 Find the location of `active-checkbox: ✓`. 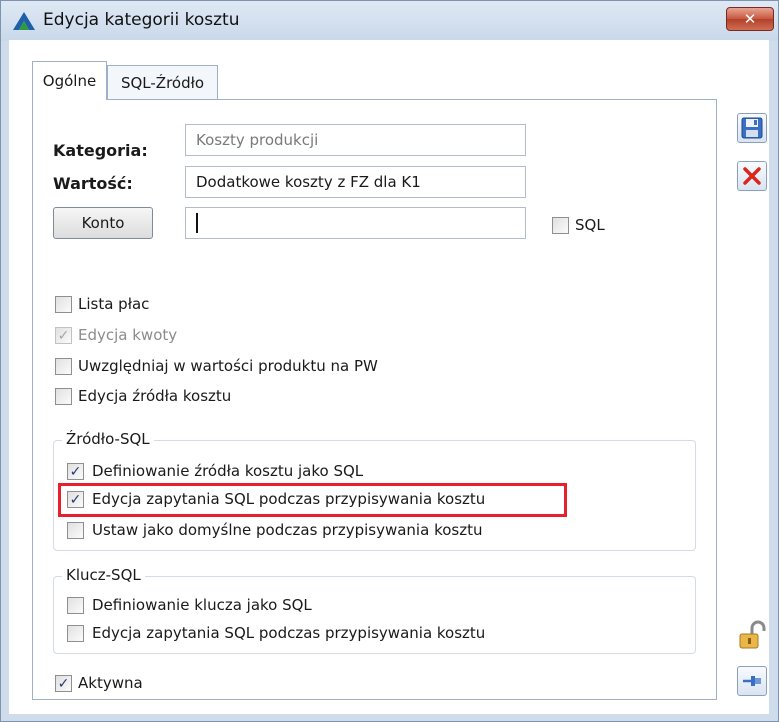

active-checkbox: ✓ is located at coordinates (63, 683).